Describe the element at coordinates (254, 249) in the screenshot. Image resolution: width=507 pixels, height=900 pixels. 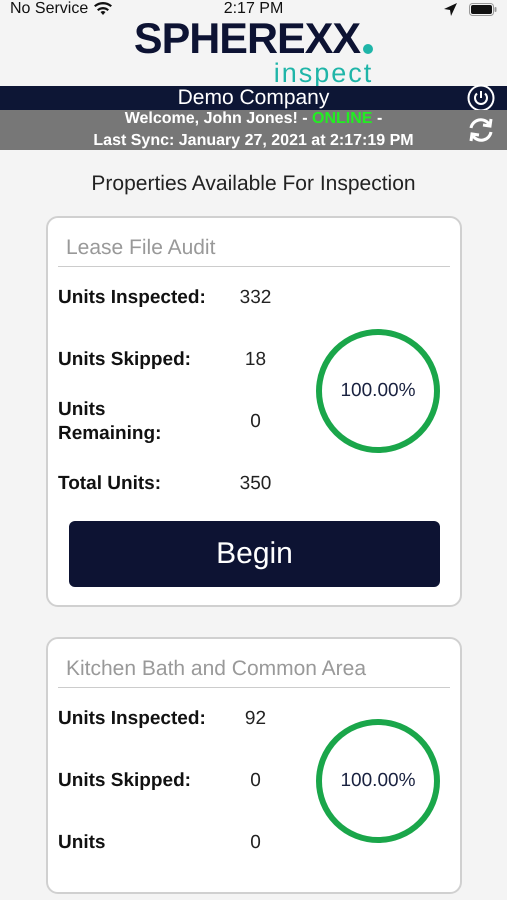
I see `property-name: Lease File Audit` at that location.